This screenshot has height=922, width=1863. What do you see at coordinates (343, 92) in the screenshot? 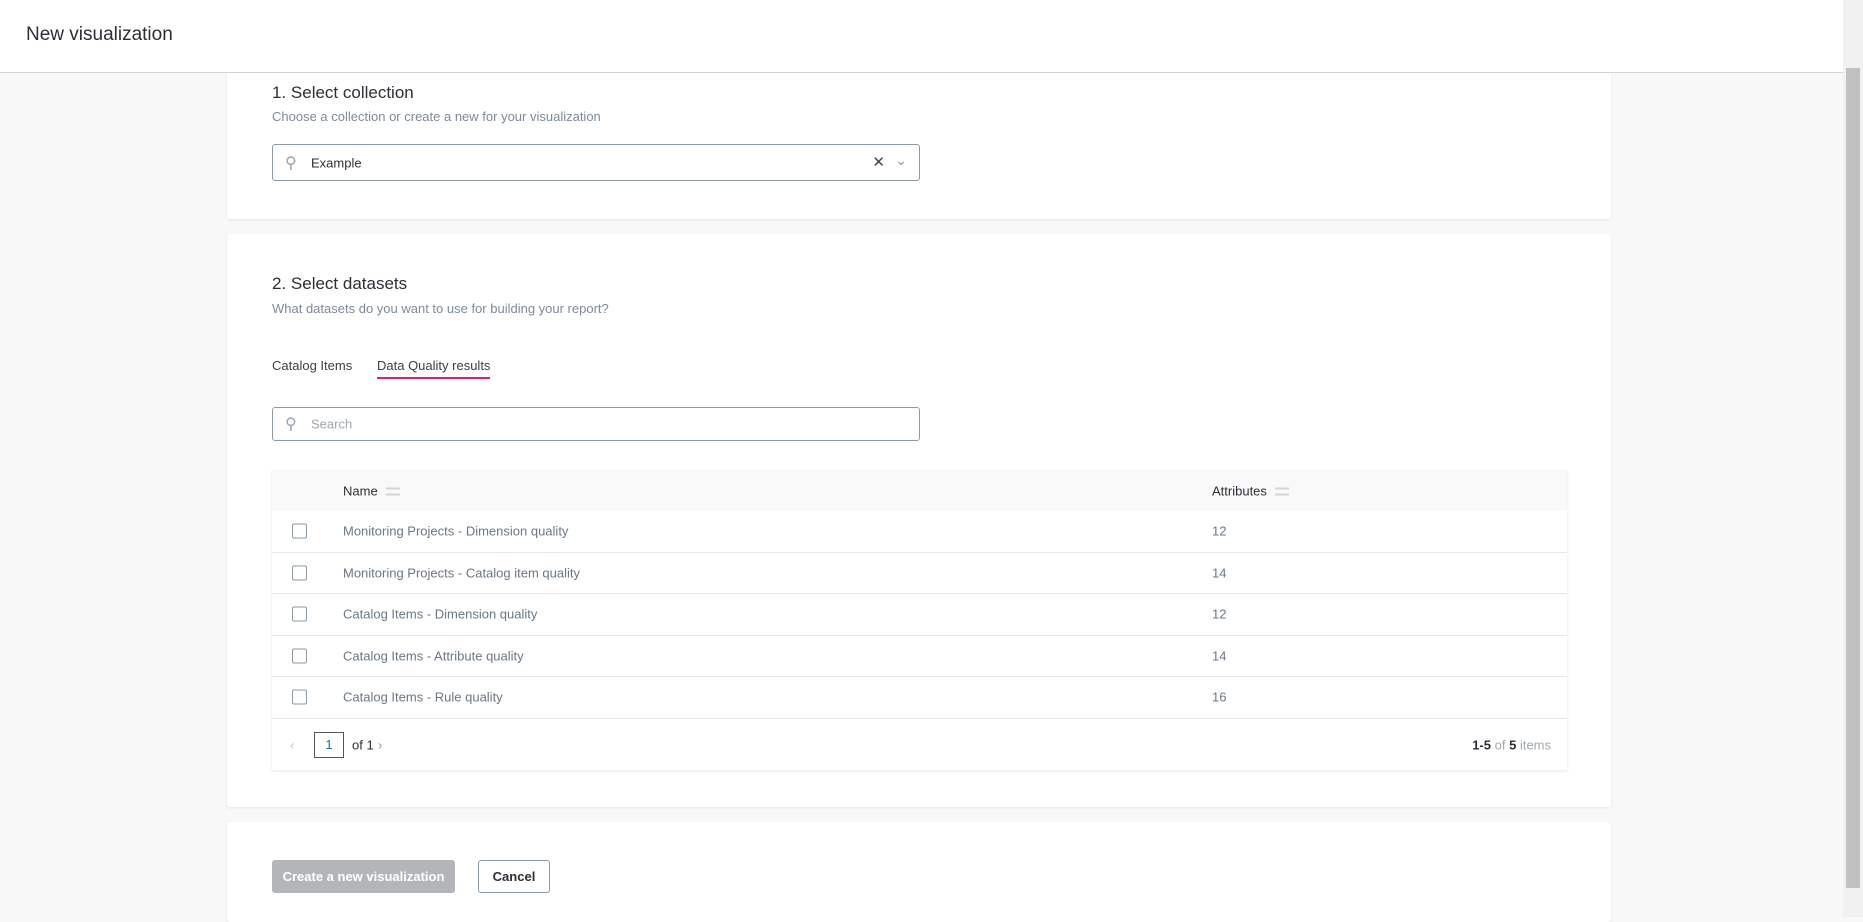
I see `section-heading: 1. Select collection` at bounding box center [343, 92].